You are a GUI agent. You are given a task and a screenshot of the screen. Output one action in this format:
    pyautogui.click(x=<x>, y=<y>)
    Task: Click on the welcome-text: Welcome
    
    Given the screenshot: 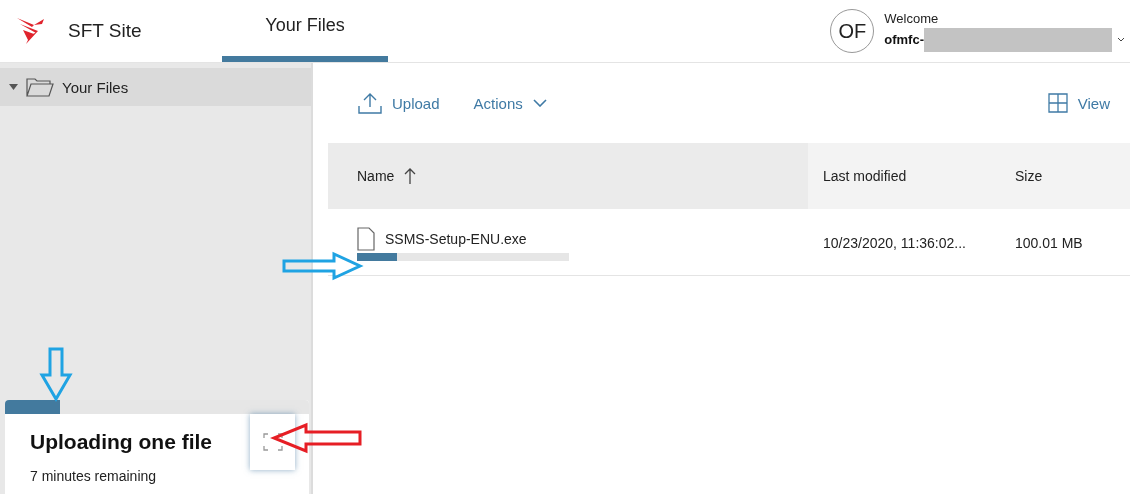 What is the action you would take?
    pyautogui.click(x=912, y=18)
    